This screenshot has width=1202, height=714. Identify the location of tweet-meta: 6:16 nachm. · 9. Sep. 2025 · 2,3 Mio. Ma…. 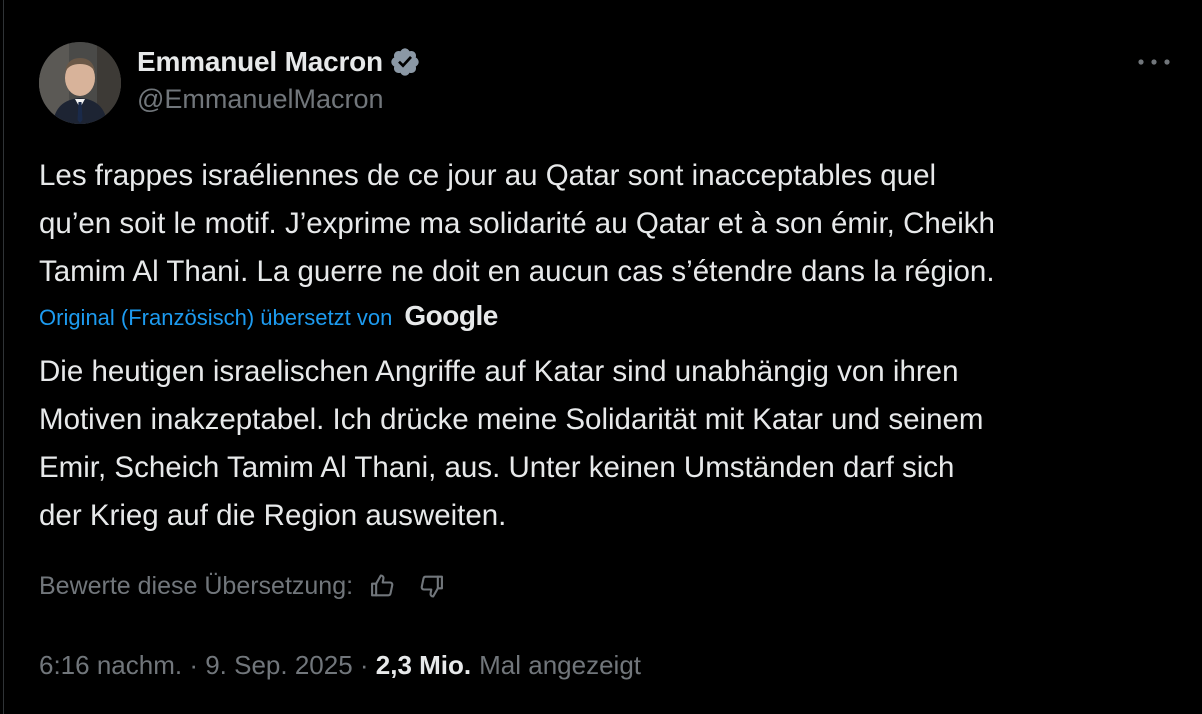
(340, 665).